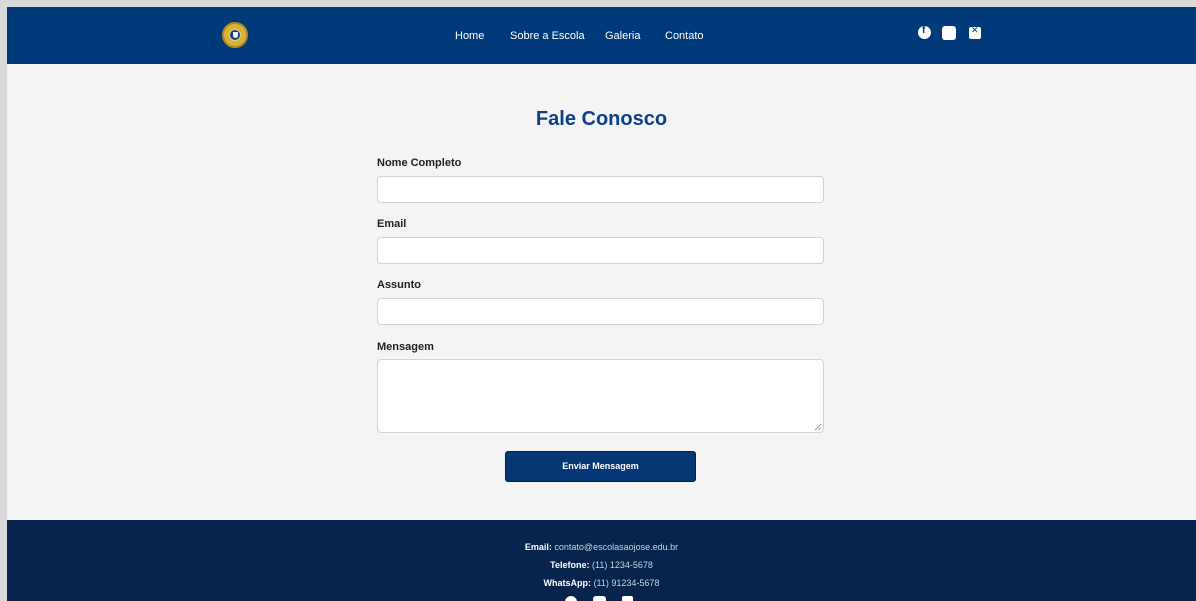 The height and width of the screenshot is (601, 1196). What do you see at coordinates (600, 311) in the screenshot?
I see `subject-field` at bounding box center [600, 311].